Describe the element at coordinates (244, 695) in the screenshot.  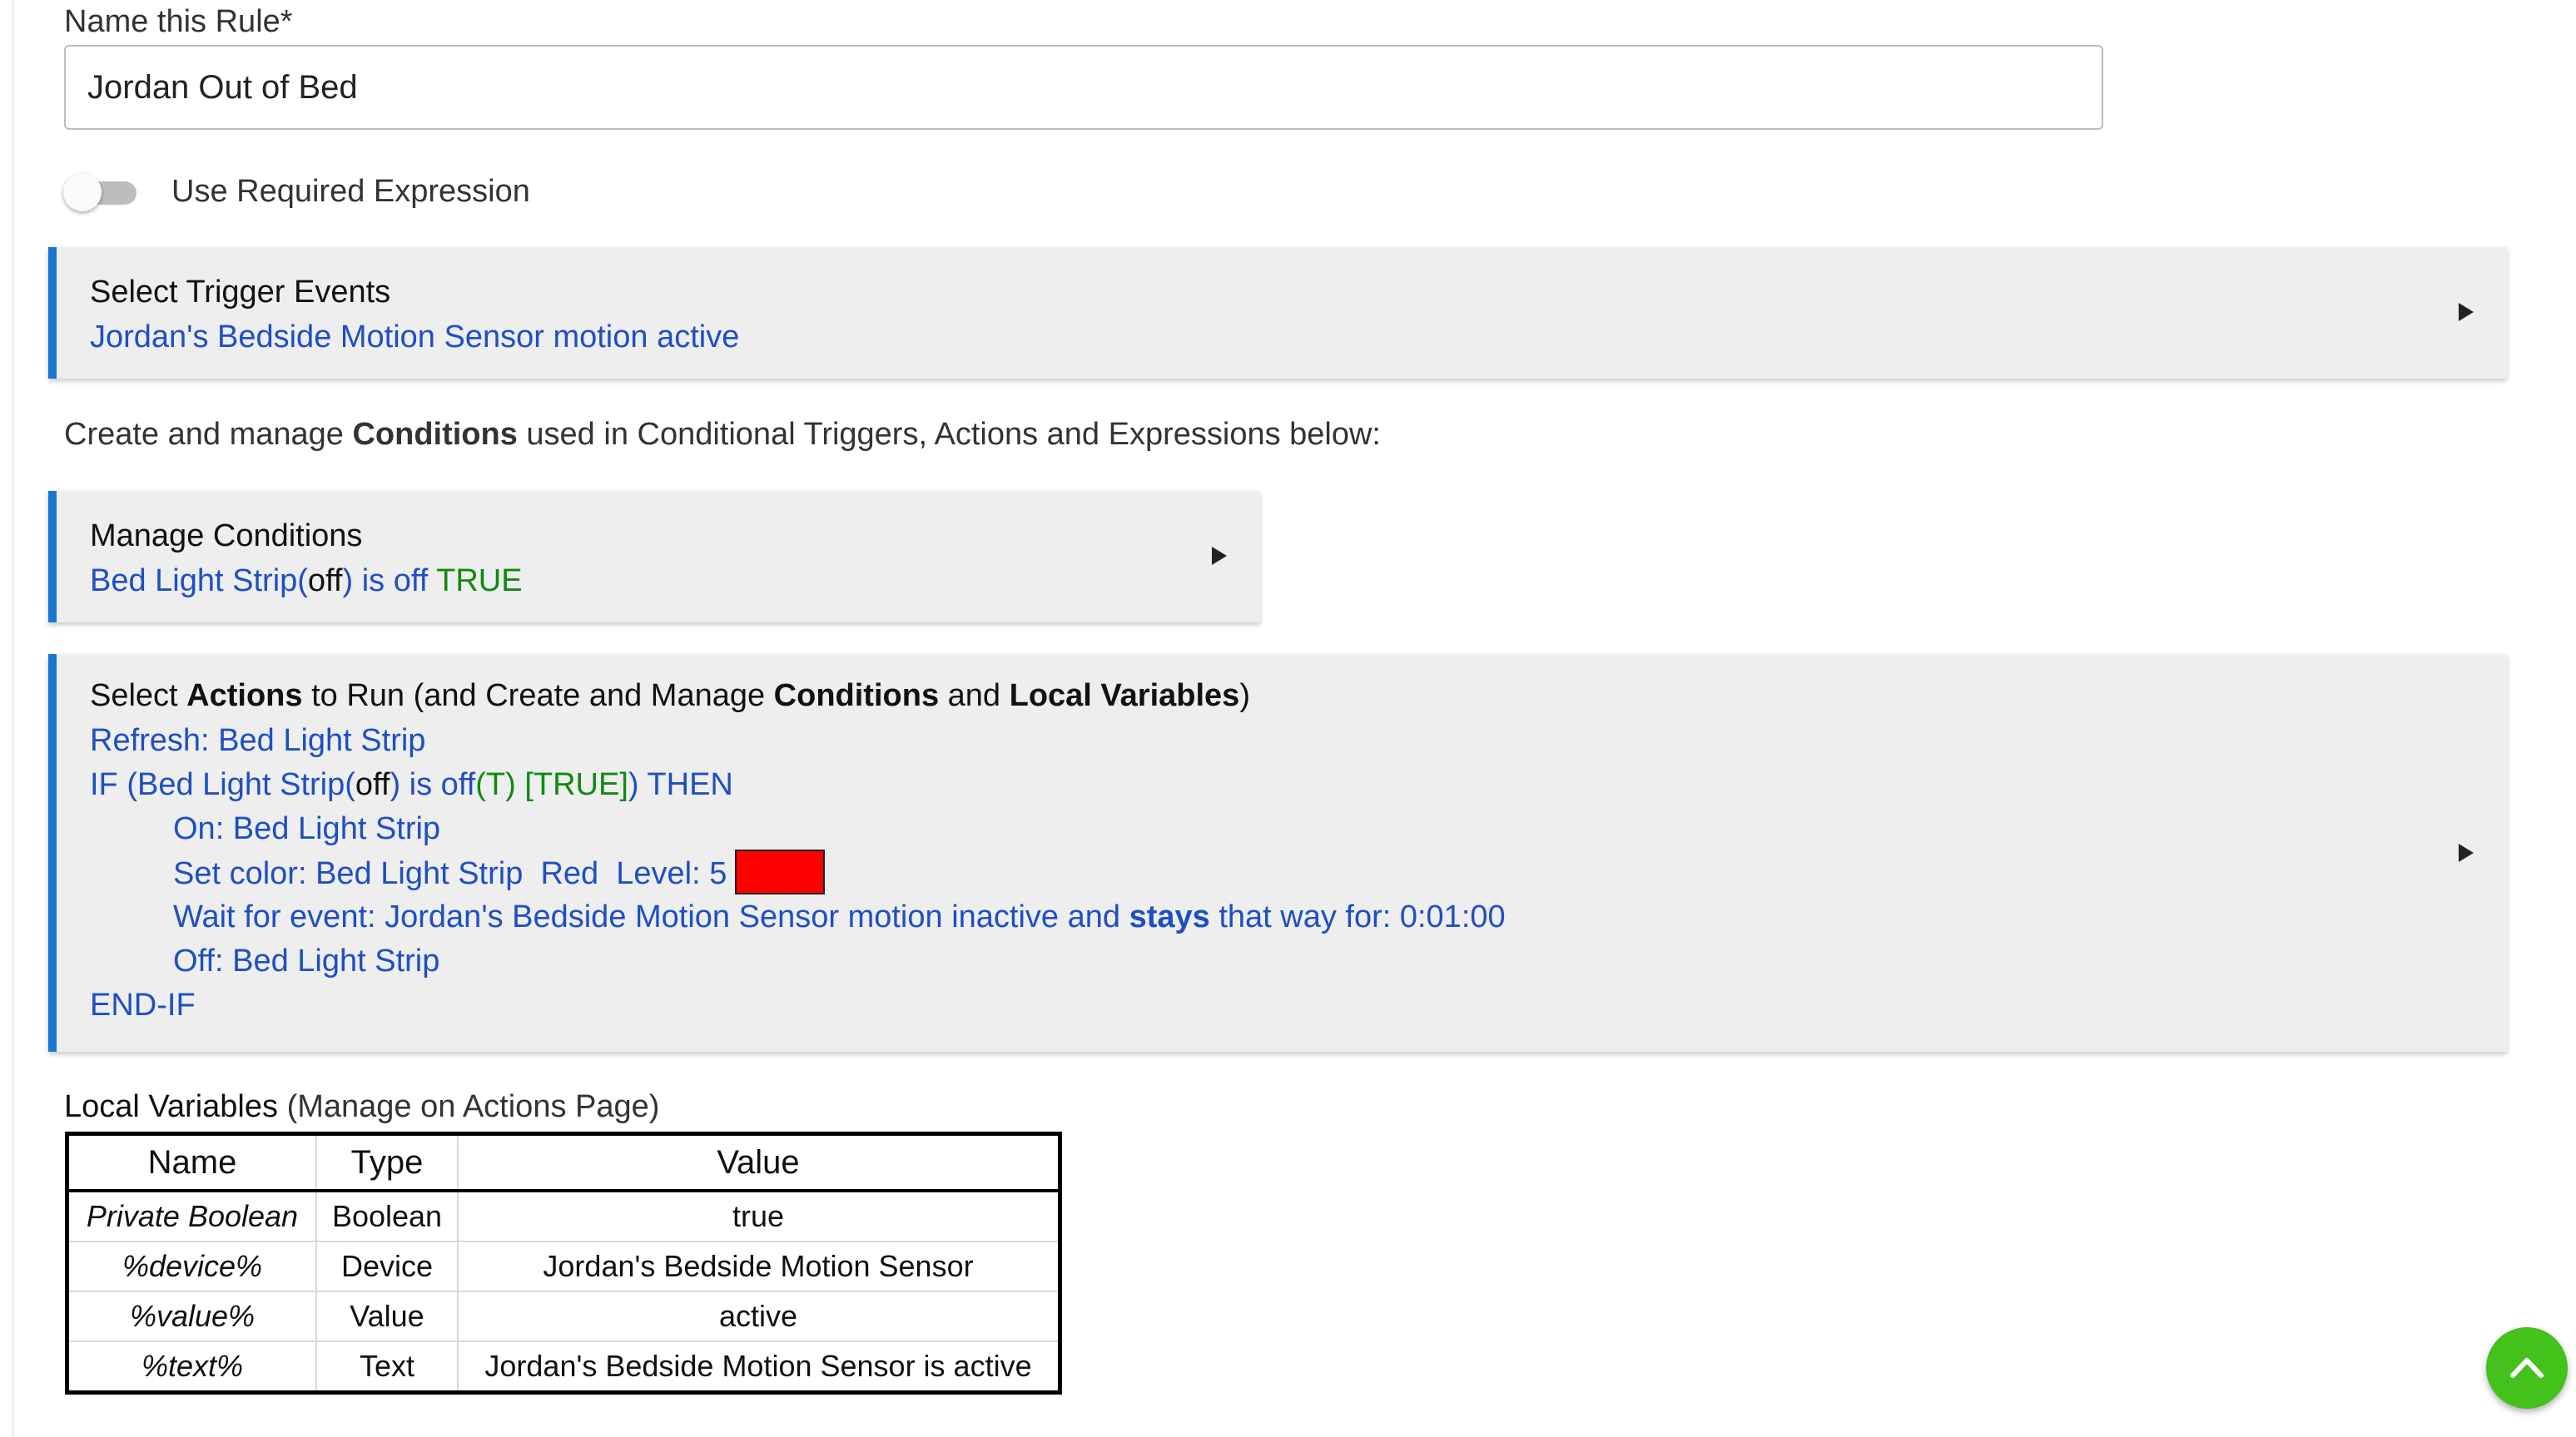
I see `actions-title-actions: Actions` at that location.